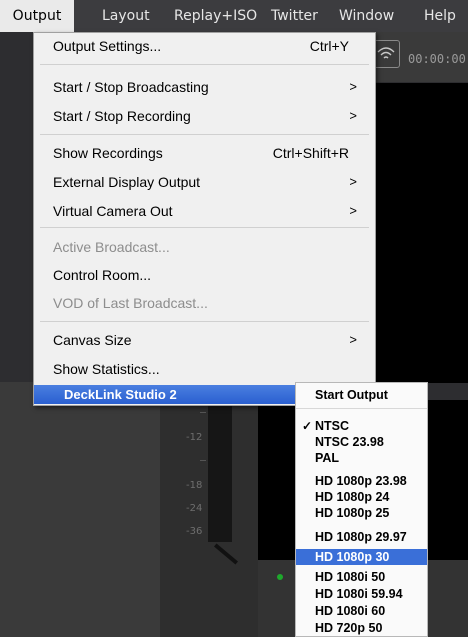 The image size is (468, 637). I want to click on status-indicator, so click(280, 577).